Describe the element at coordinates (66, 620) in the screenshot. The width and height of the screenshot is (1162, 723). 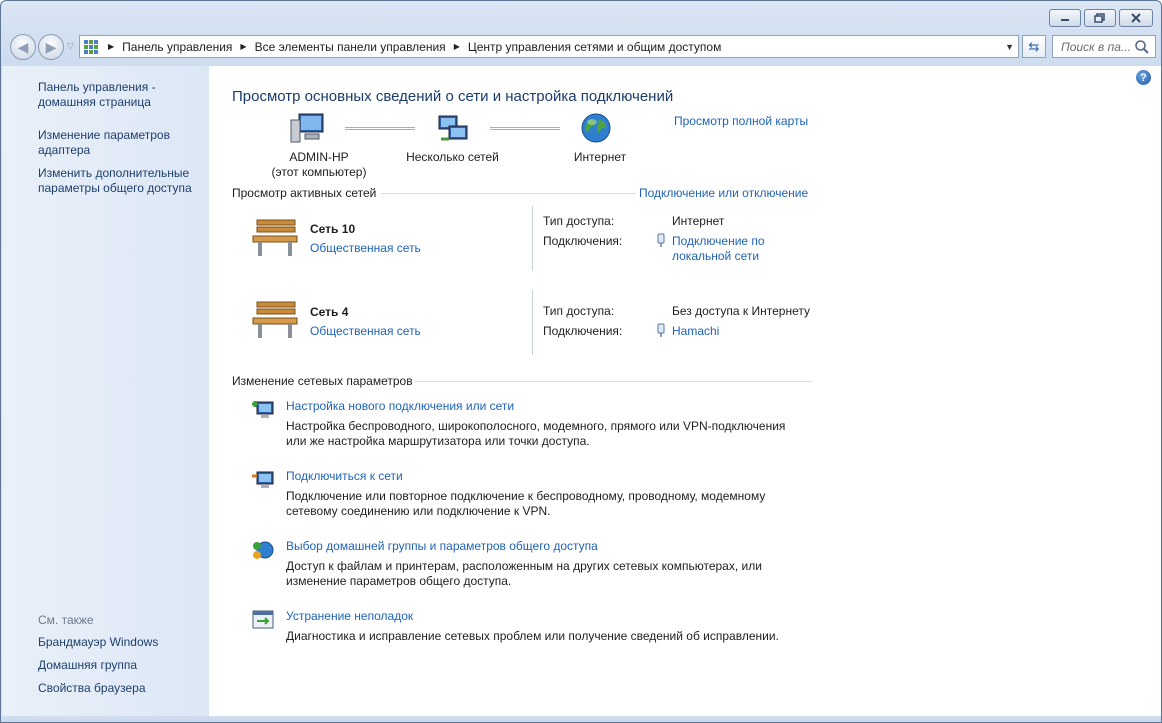
I see `see-also-heading: См. также` at that location.